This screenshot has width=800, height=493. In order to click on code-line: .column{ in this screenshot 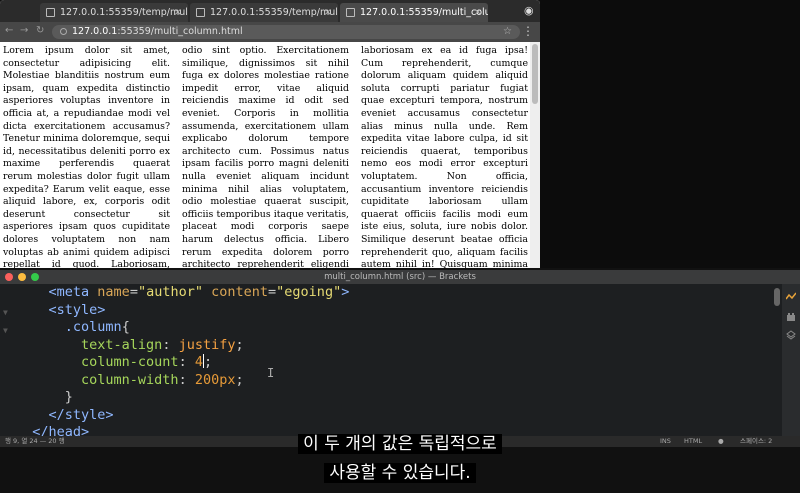, I will do `click(385, 328)`.